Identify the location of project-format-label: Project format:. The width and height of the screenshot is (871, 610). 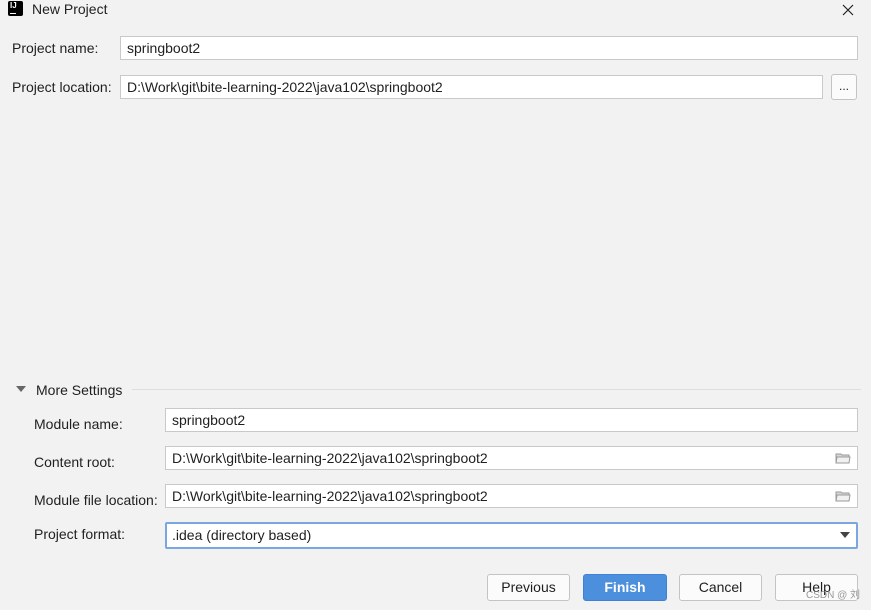
(80, 534).